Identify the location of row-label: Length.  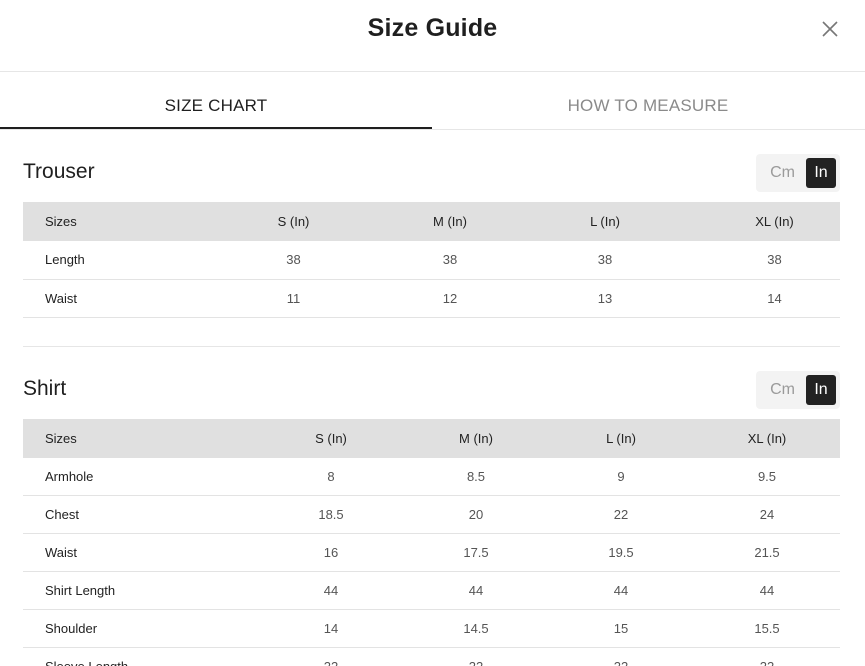
(105, 260).